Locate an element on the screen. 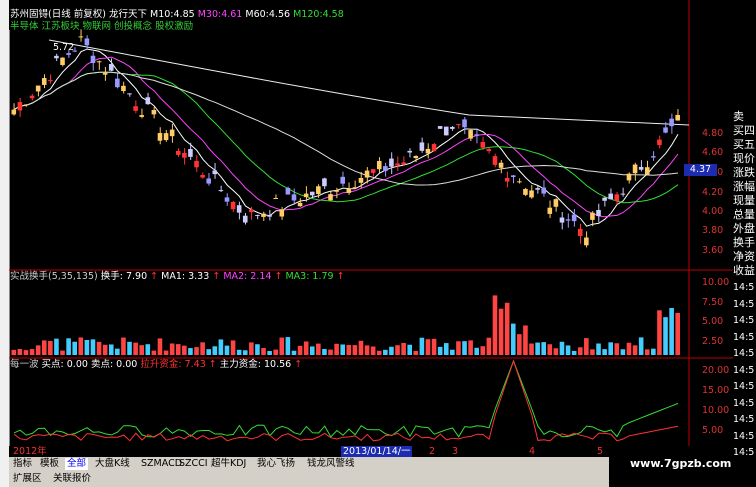  quote-field-label: 现量 is located at coordinates (744, 200).